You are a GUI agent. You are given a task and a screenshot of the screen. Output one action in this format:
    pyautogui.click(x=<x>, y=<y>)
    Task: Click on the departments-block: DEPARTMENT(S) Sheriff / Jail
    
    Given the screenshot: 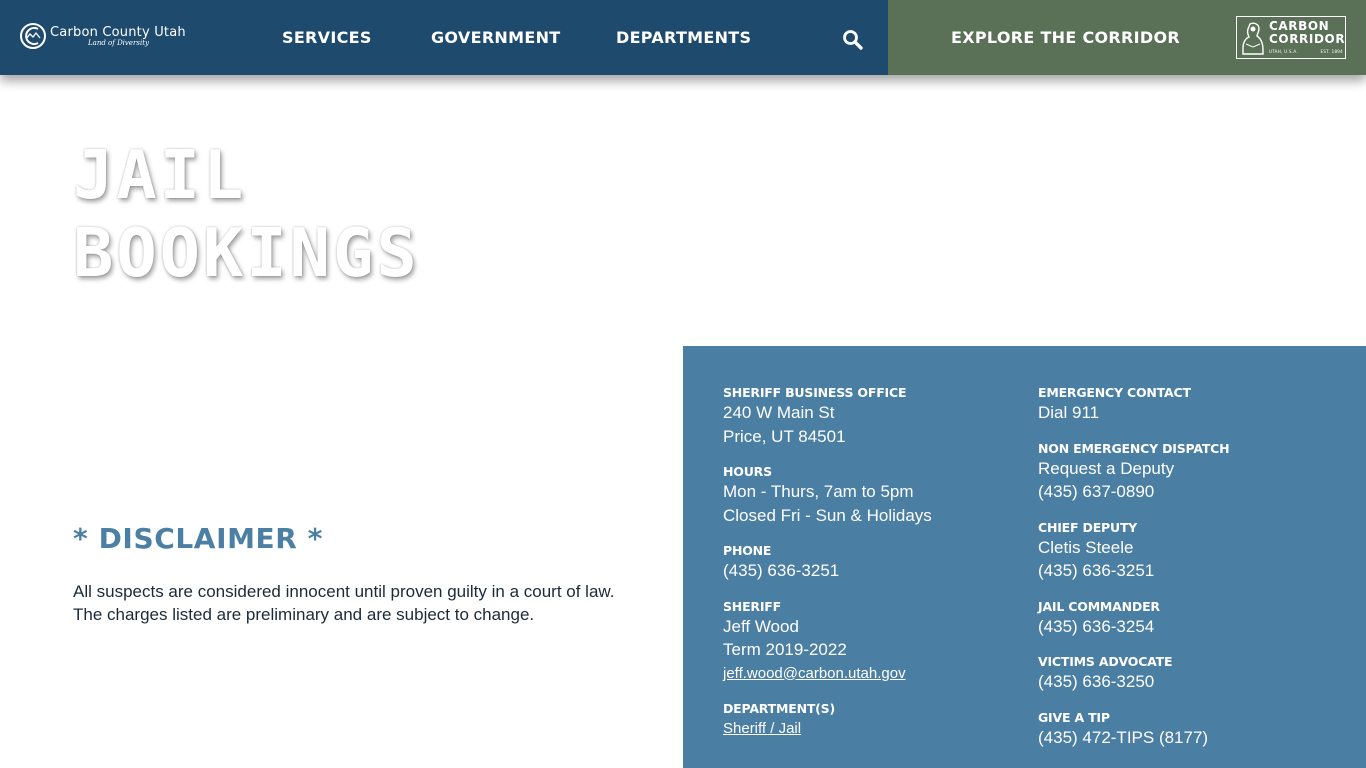 What is the action you would take?
    pyautogui.click(x=827, y=720)
    